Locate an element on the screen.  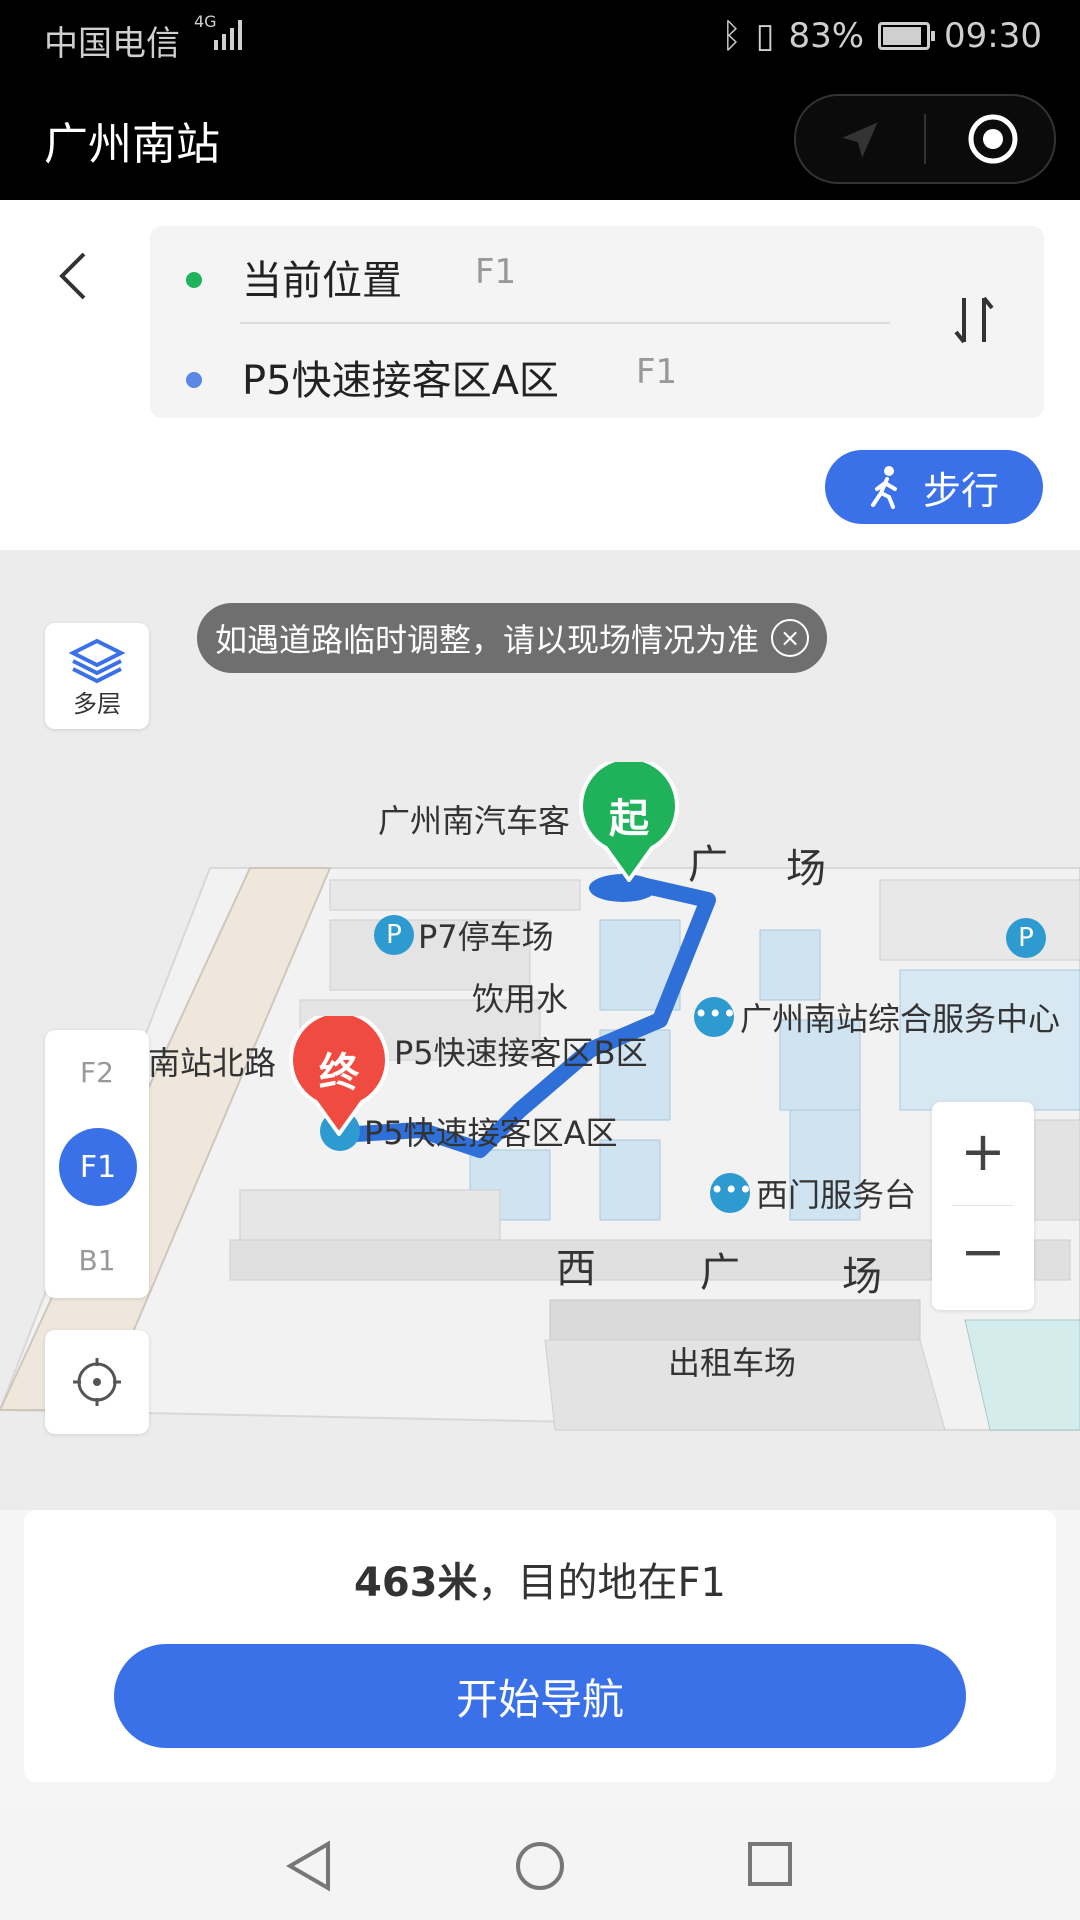
route-distance: 463米 is located at coordinates (416, 1583).